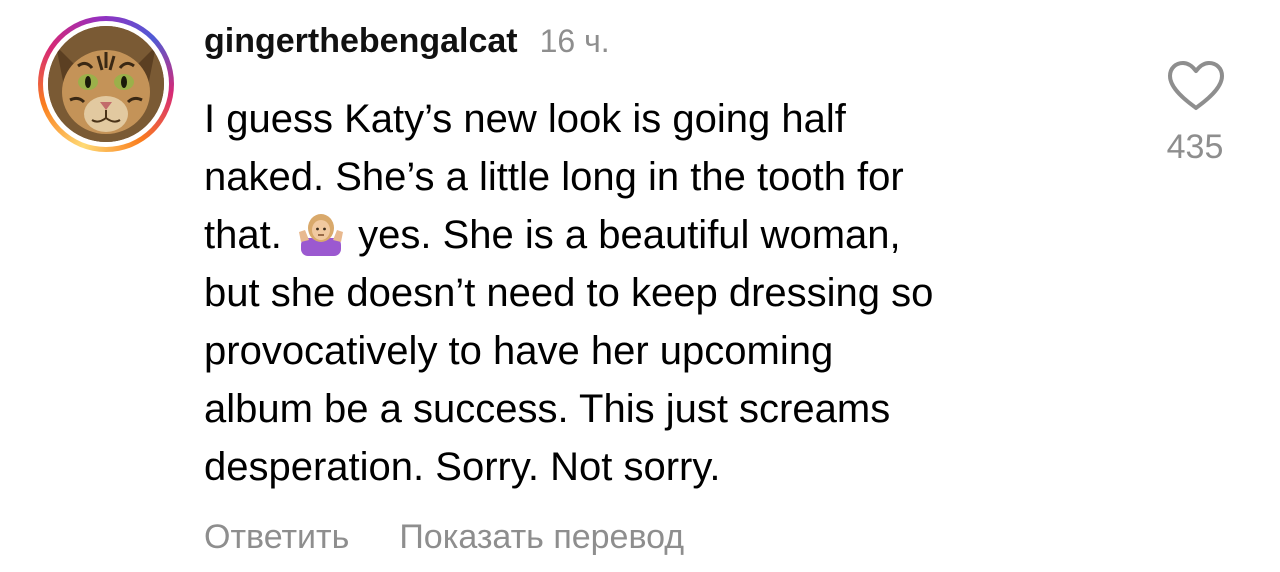 The height and width of the screenshot is (572, 1280). I want to click on avatar, so click(106, 84).